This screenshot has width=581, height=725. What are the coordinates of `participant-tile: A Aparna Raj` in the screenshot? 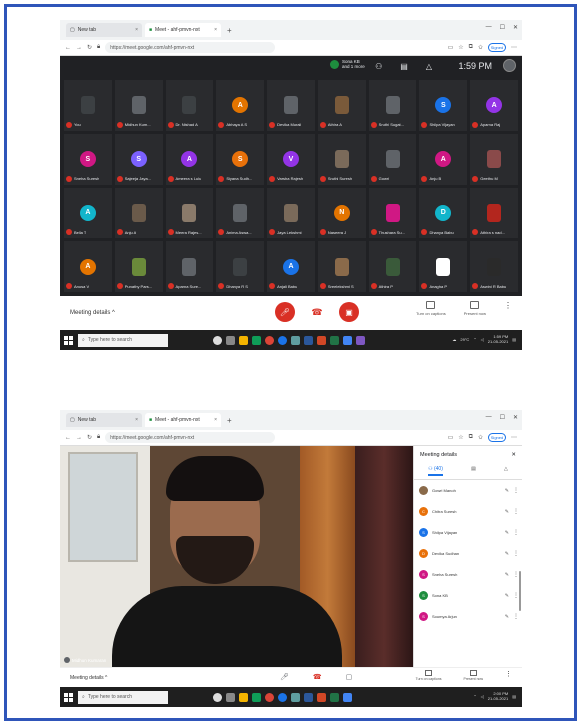 It's located at (494, 105).